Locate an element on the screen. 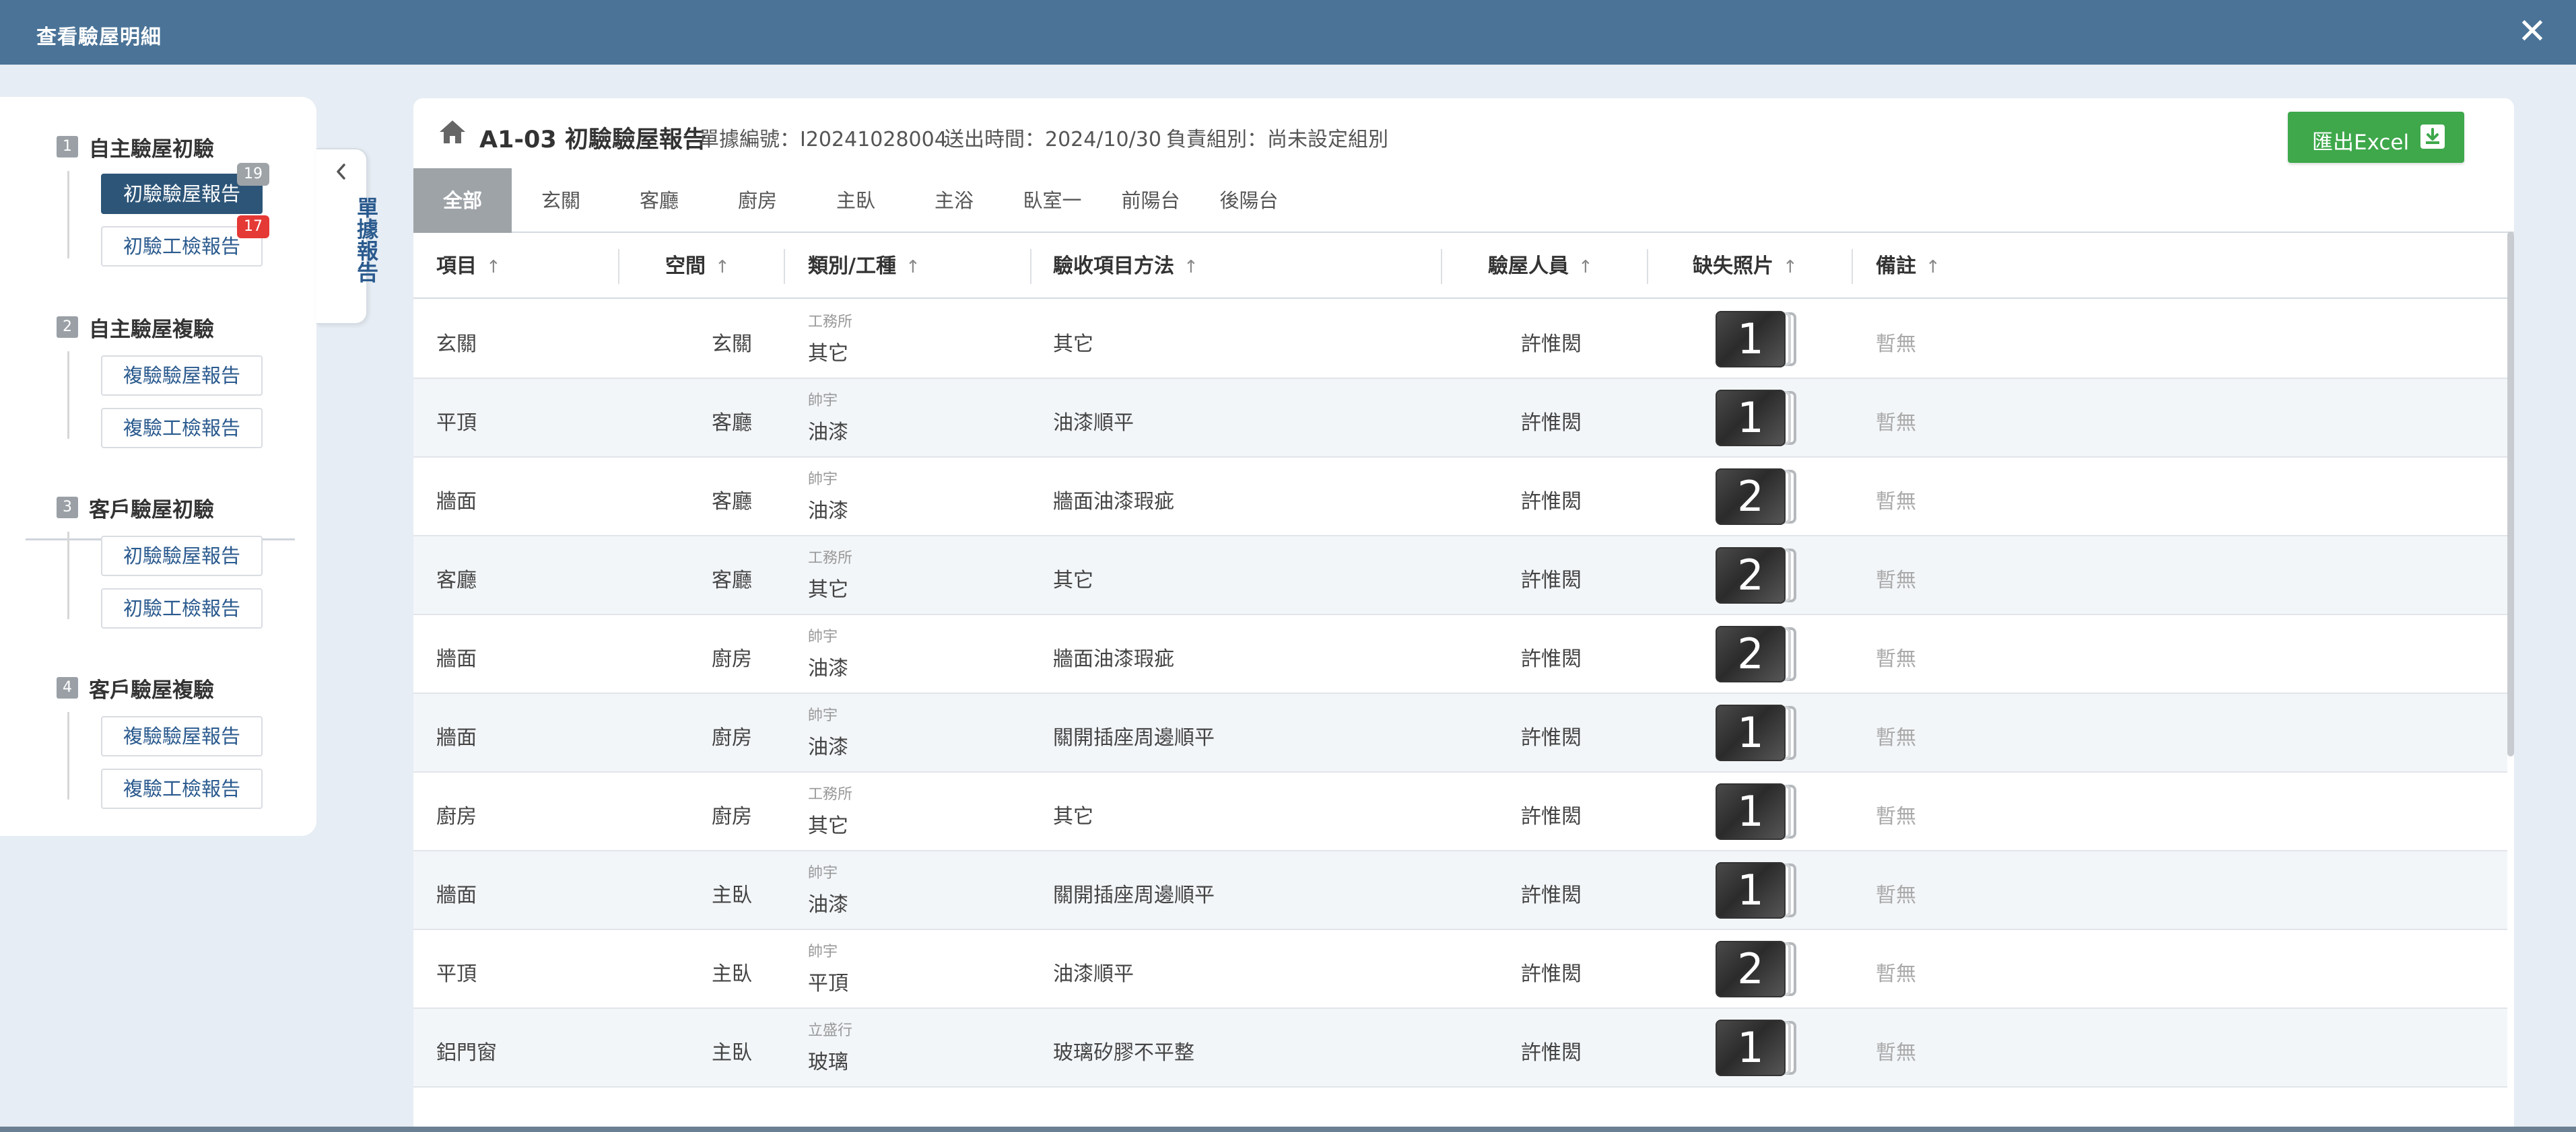 The height and width of the screenshot is (1132, 2576). report-button-customer-initial-work-check: 初驗工檢報告 is located at coordinates (182, 608).